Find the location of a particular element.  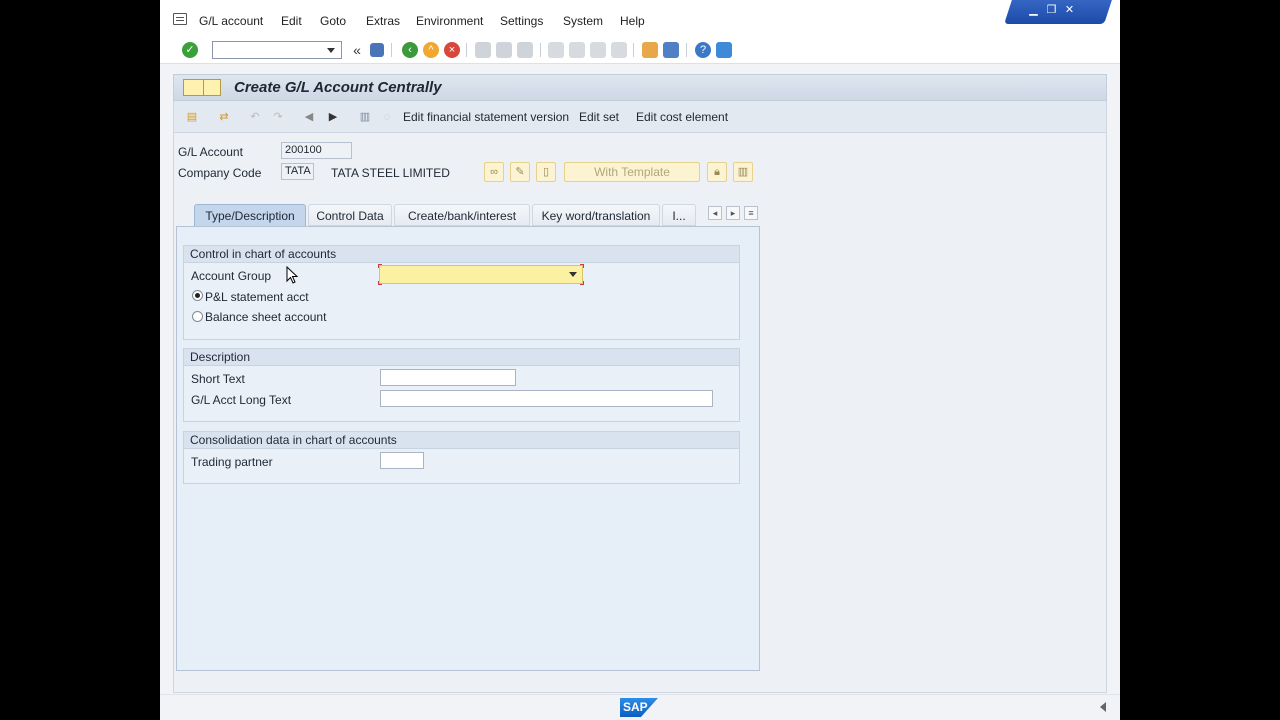

undo-icon: ↶ is located at coordinates (255, 117).